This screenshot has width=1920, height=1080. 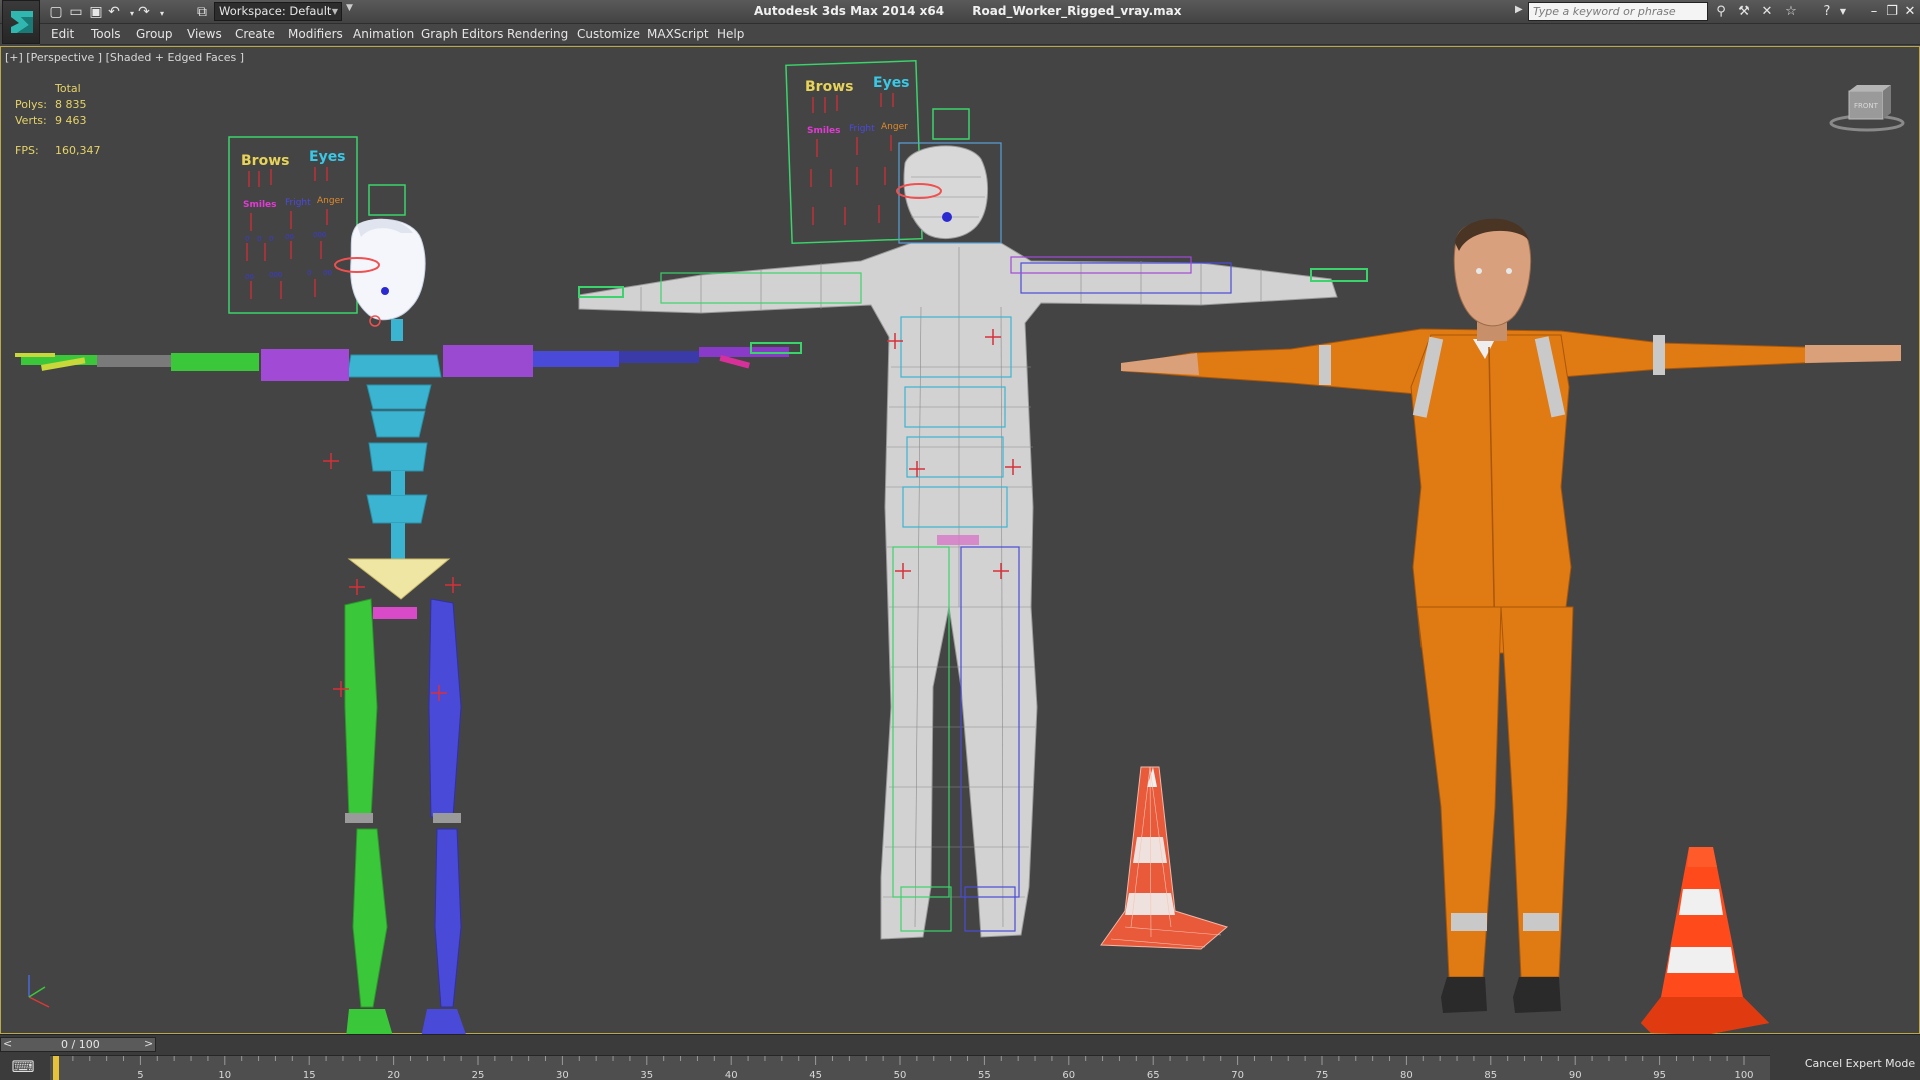 I want to click on help-dropdown-icon: ▼, so click(x=1843, y=12).